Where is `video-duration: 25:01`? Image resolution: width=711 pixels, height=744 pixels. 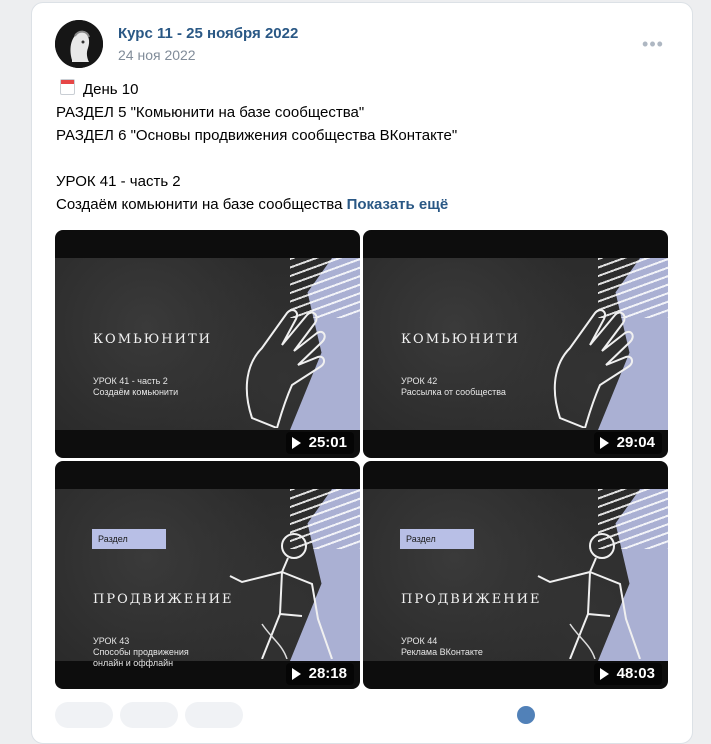
video-duration: 25:01 is located at coordinates (319, 443).